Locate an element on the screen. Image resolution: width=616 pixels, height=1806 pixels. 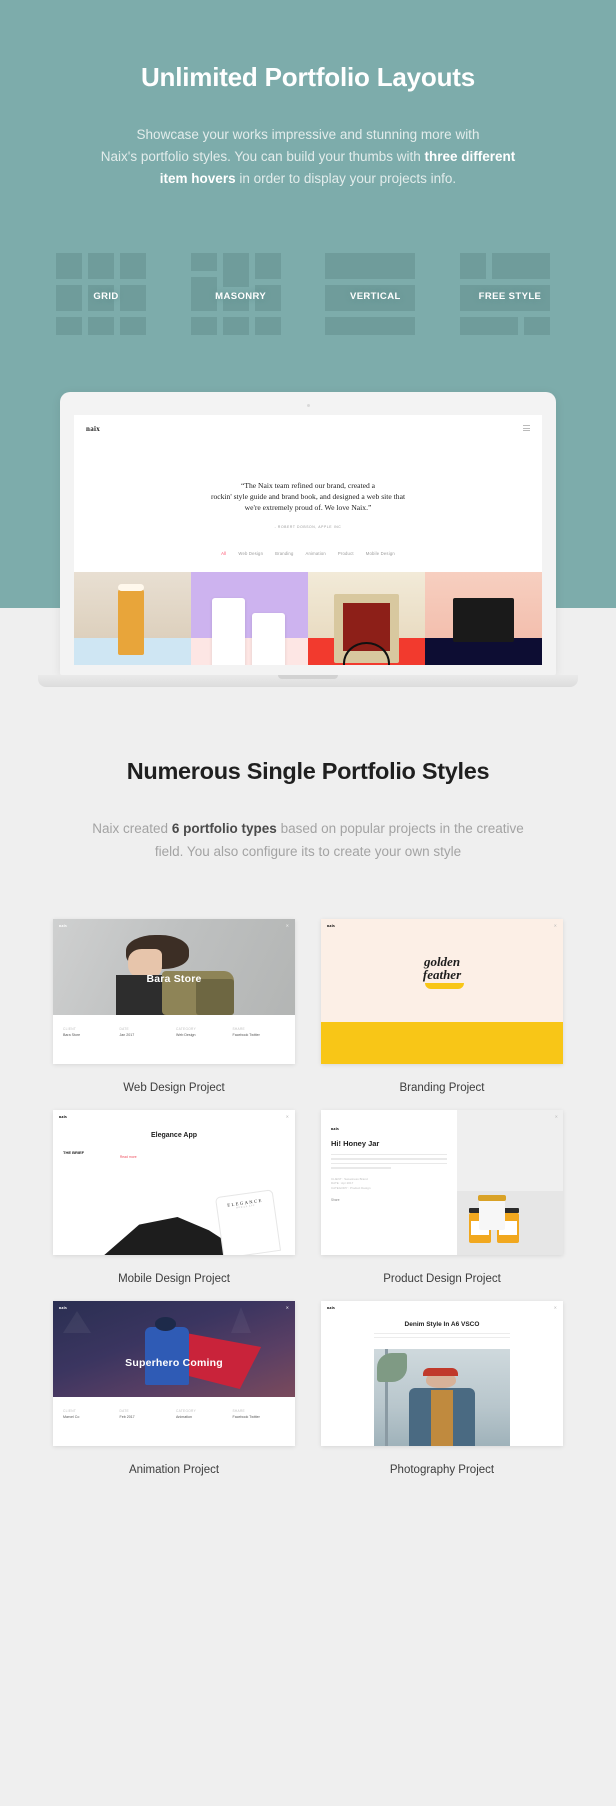
meta-key: CLIENT is located at coordinates (70, 1029).